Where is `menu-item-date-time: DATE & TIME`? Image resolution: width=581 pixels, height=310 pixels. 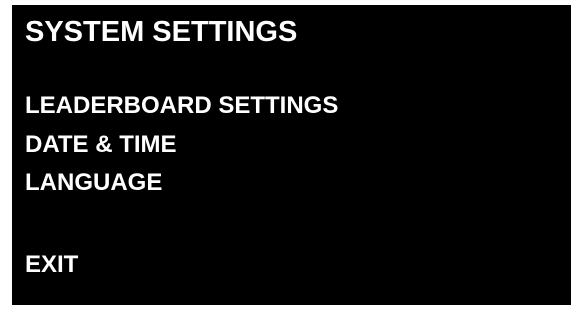 menu-item-date-time: DATE & TIME is located at coordinates (101, 145).